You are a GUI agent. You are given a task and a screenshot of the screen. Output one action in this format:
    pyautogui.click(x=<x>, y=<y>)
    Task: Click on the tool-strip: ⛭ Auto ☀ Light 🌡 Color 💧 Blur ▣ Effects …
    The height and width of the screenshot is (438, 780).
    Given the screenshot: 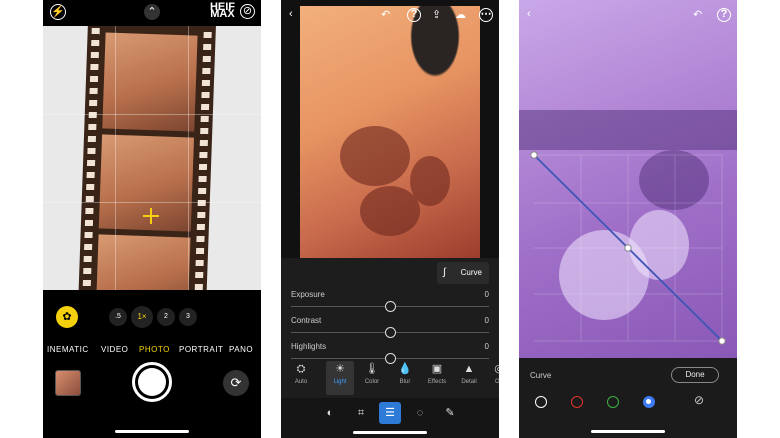 What is the action you would take?
    pyautogui.click(x=390, y=378)
    